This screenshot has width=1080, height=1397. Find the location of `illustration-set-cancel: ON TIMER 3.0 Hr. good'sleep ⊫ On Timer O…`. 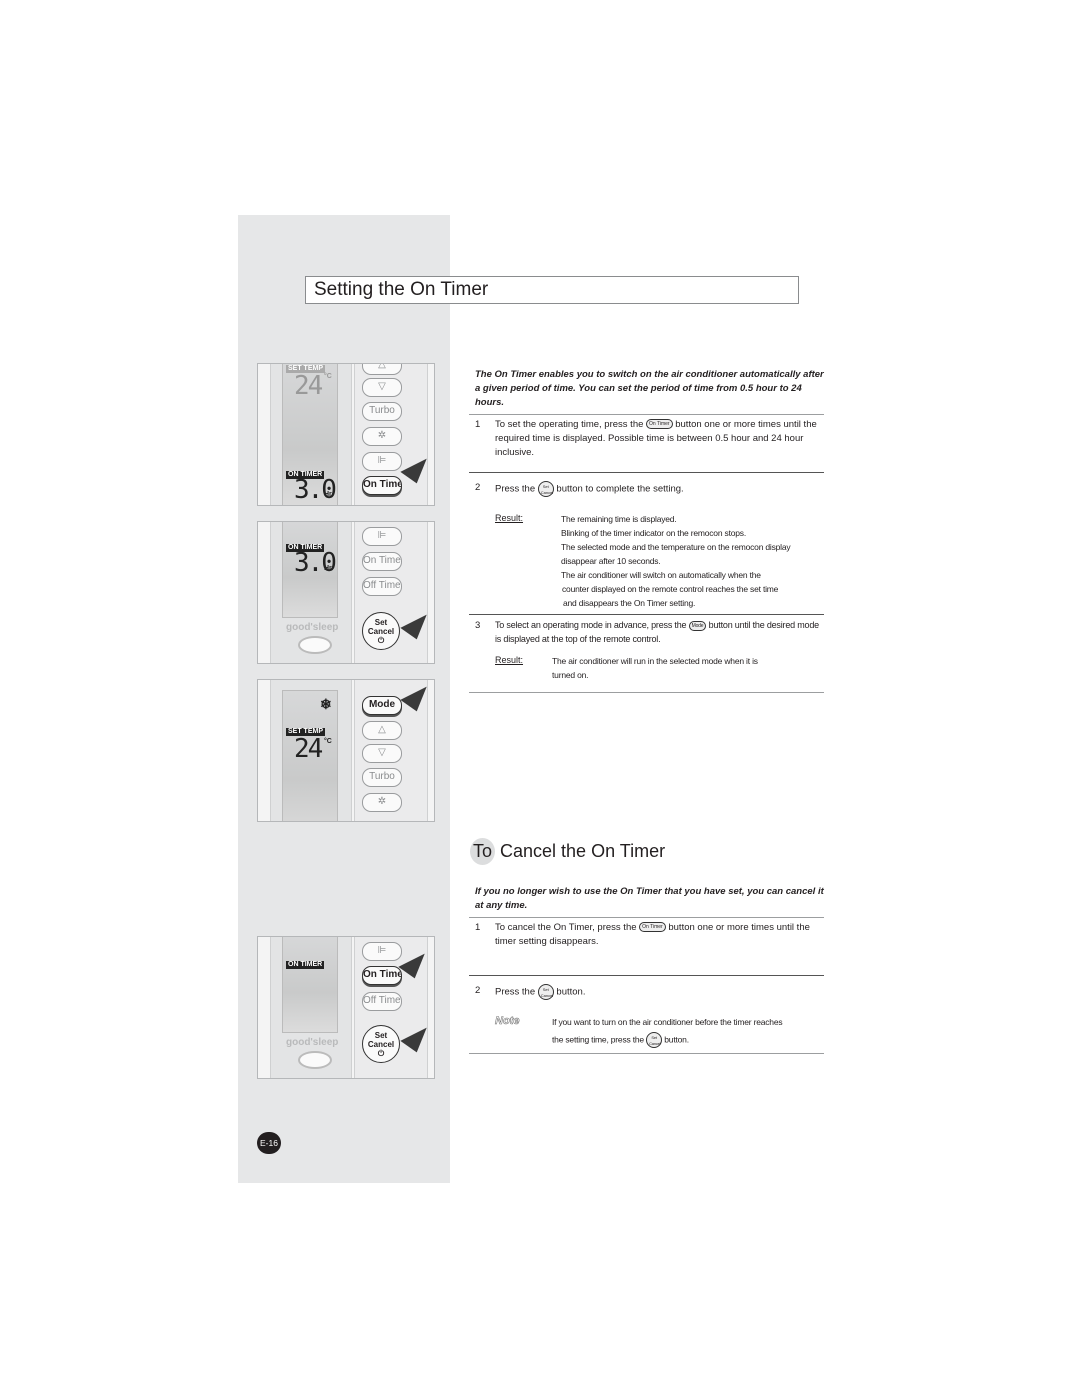

illustration-set-cancel: ON TIMER 3.0 Hr. good'sleep ⊫ On Timer O… is located at coordinates (346, 592).